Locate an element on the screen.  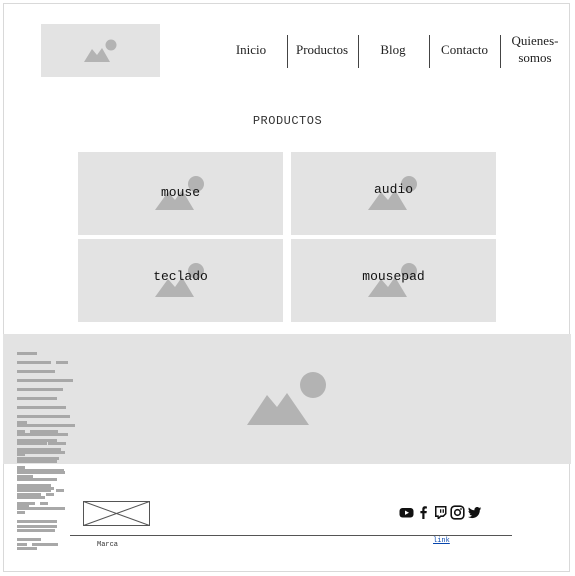
product-card-mousepad: mousepad is located at coordinates (393, 280).